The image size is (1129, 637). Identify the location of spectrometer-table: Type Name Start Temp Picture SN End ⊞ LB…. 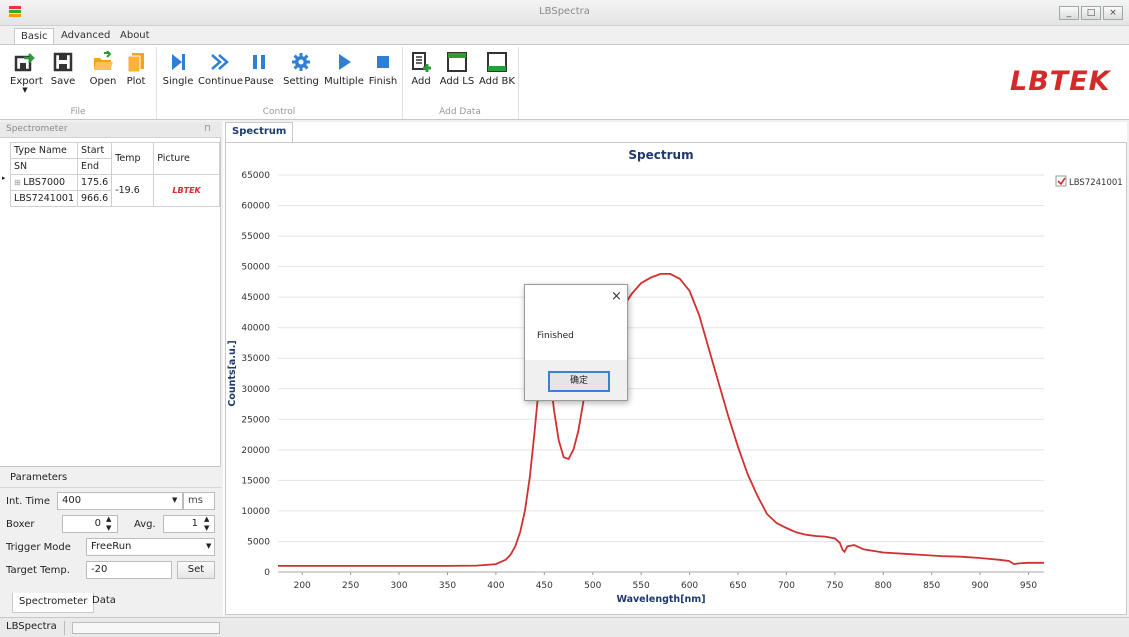
(115, 174).